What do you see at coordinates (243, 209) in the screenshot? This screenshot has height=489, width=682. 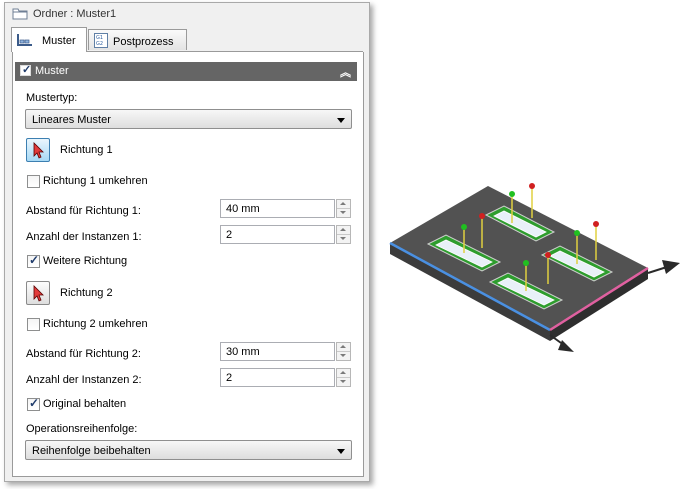 I see `spacing1-value: 40 mm` at bounding box center [243, 209].